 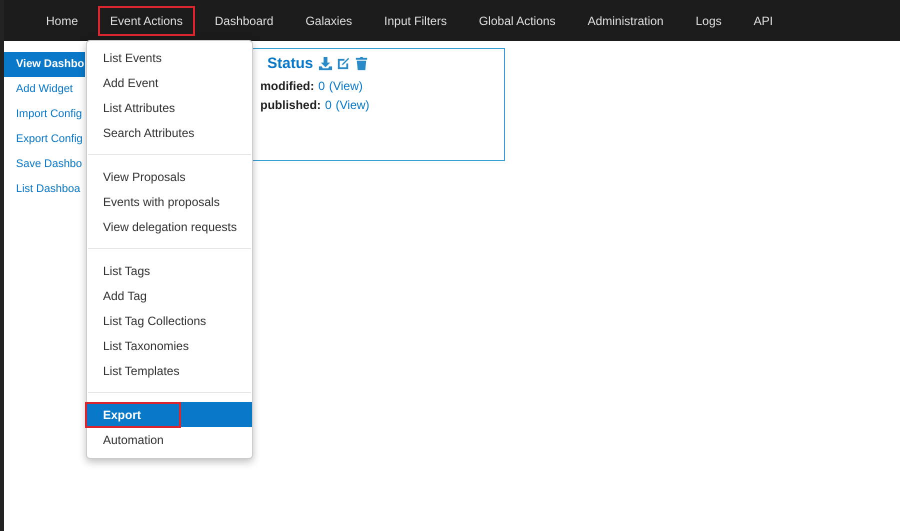 I want to click on trash-icon, so click(x=362, y=63).